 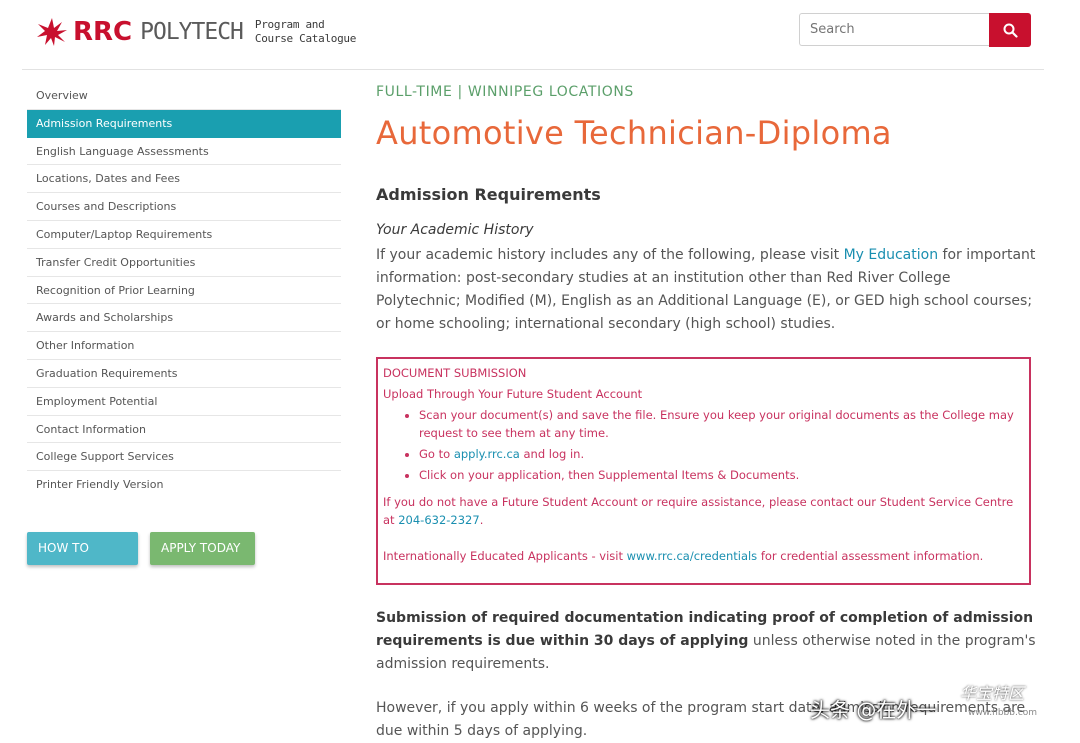 I want to click on credentials-link: www.rrc.ca/credentials, so click(x=692, y=556).